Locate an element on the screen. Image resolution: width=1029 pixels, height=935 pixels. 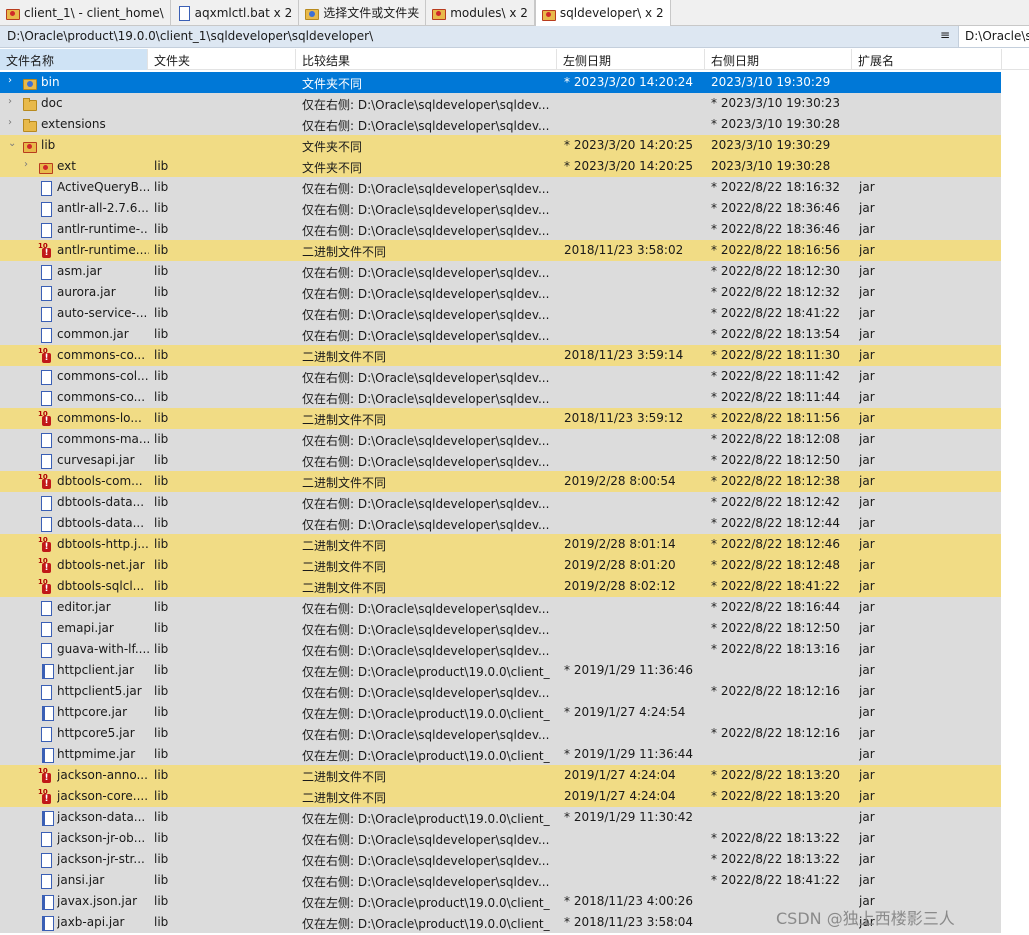
file-name: bin is located at coordinates (50, 82).